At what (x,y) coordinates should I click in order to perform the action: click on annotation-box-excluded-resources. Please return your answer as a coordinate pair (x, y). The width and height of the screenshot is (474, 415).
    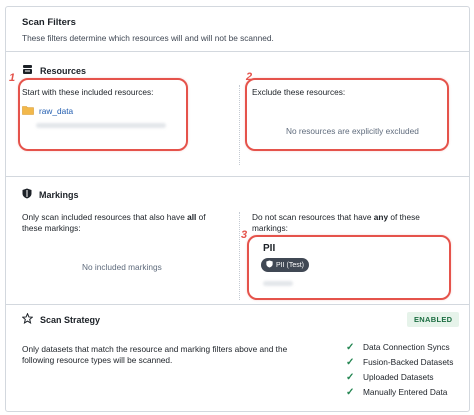
    Looking at the image, I should click on (347, 114).